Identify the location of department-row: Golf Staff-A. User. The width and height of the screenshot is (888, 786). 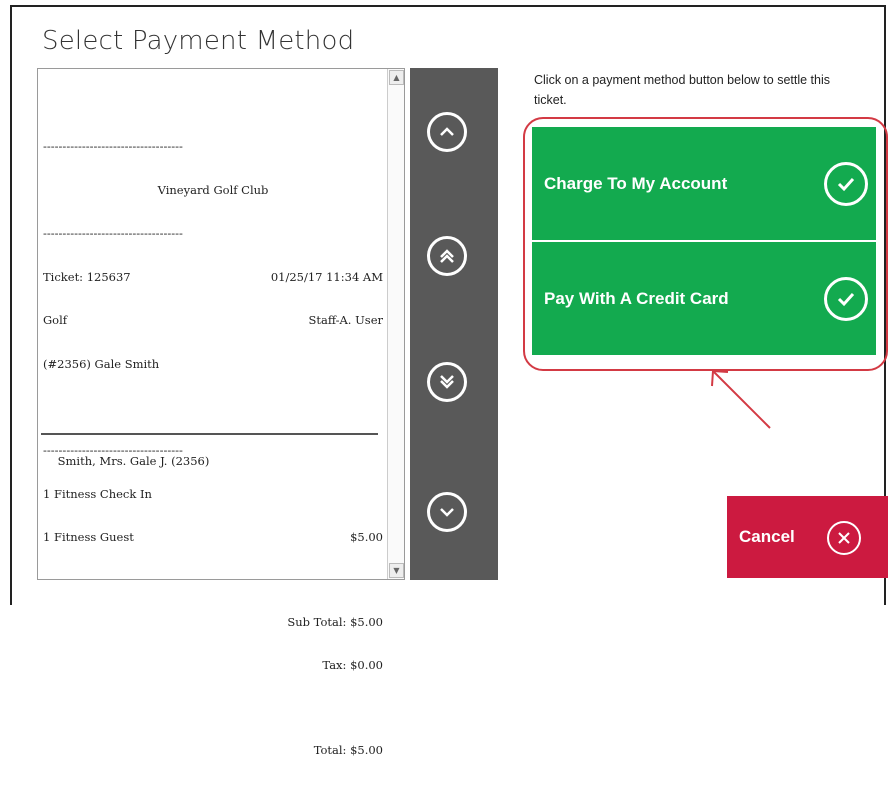
(213, 320).